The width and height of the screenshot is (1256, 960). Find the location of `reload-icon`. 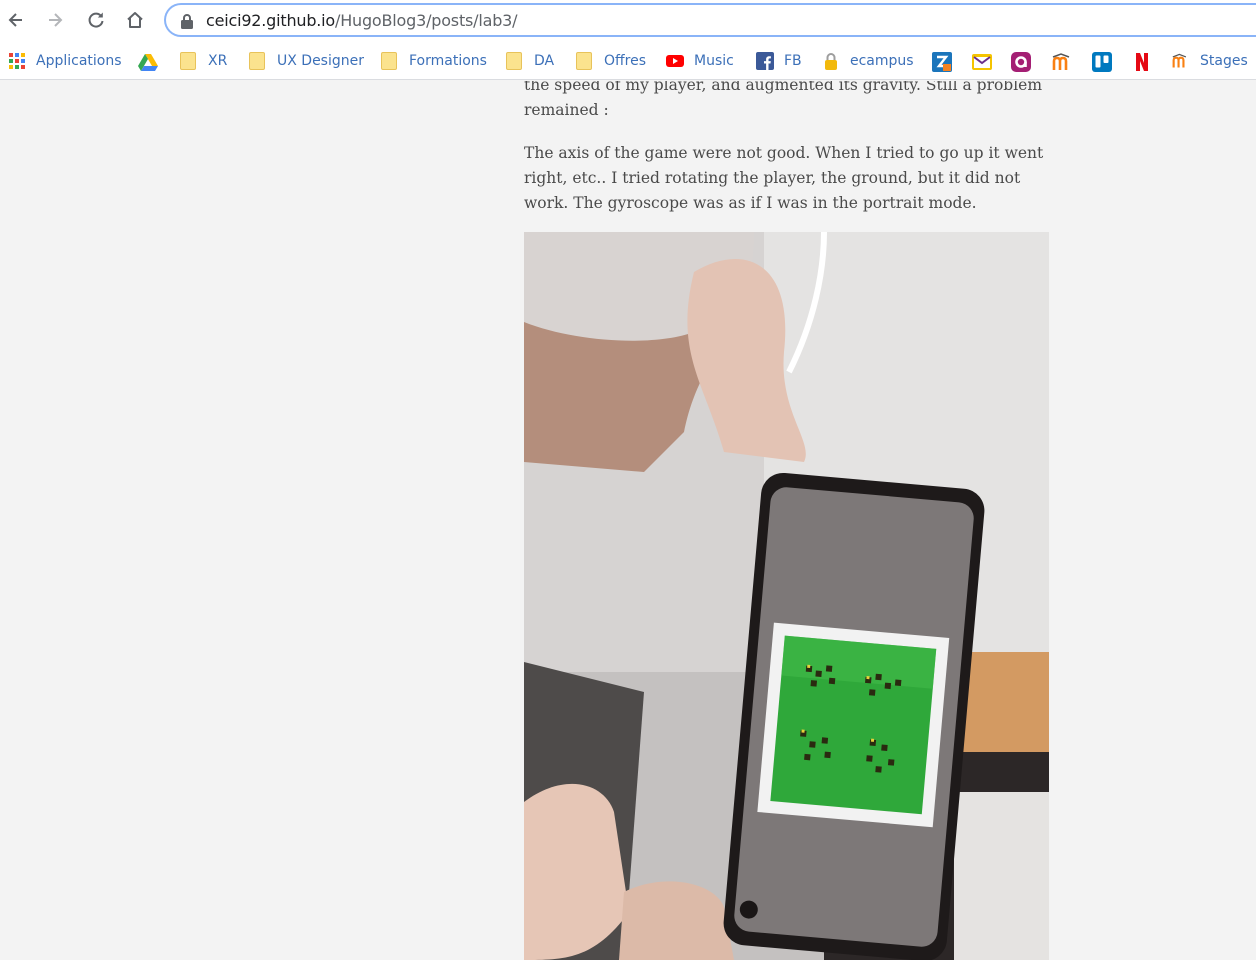

reload-icon is located at coordinates (96, 20).